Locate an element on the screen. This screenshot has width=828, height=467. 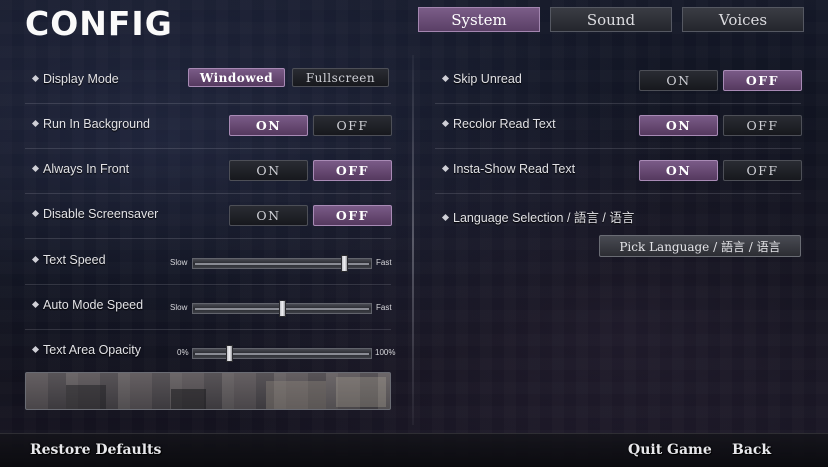
windowed-button: Windowed is located at coordinates (236, 77).